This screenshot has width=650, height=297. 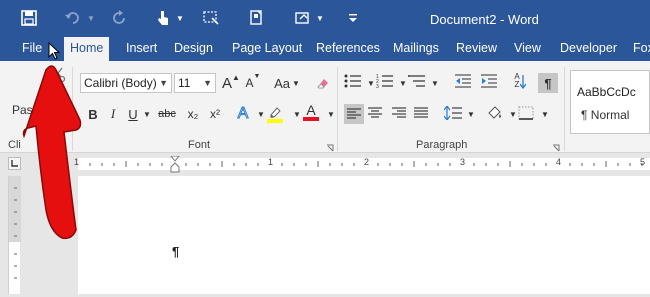 I want to click on shrink-font-button: A ▼, so click(x=253, y=83).